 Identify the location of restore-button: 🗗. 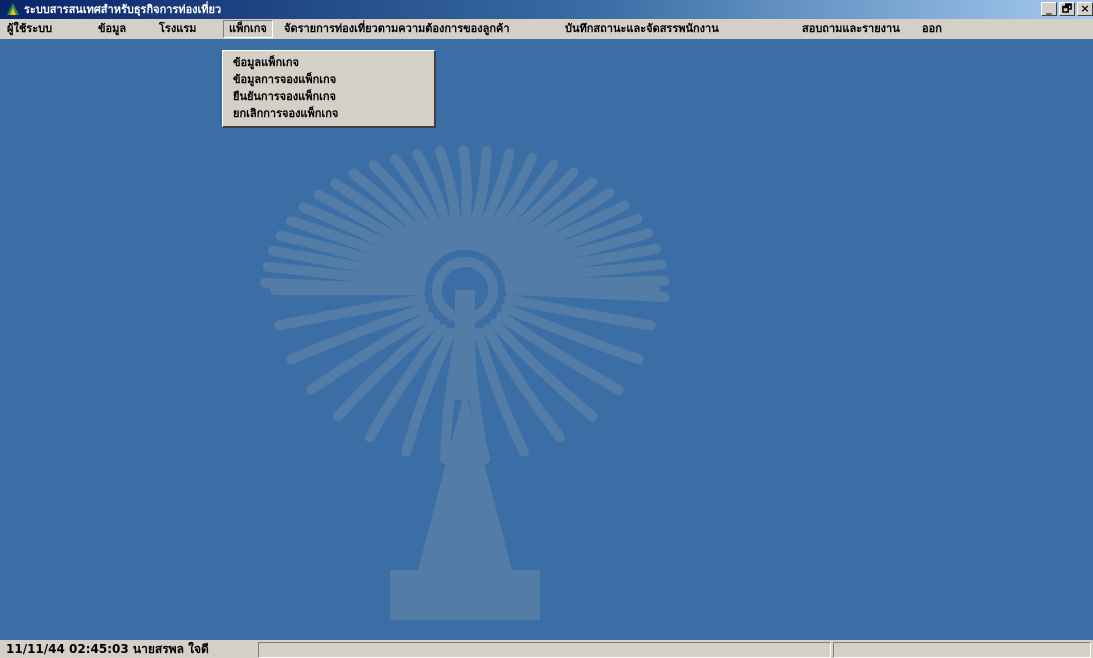
(1067, 9).